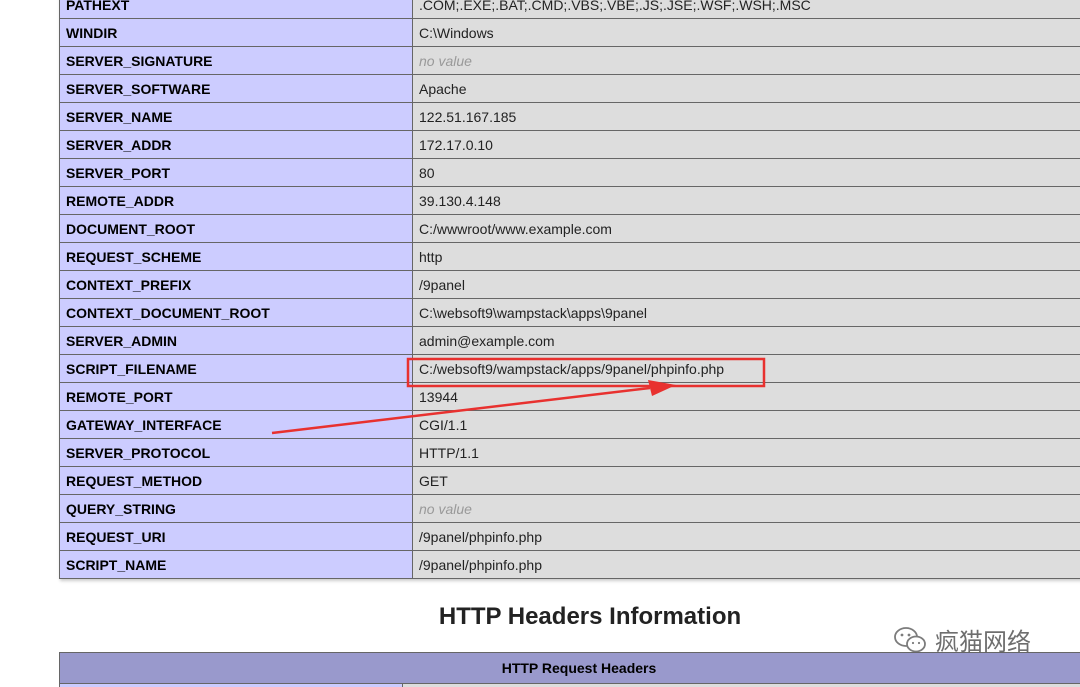 Image resolution: width=1080 pixels, height=687 pixels. Describe the element at coordinates (236, 368) in the screenshot. I see `key-cell: SCRIPT_FILENAME` at that location.